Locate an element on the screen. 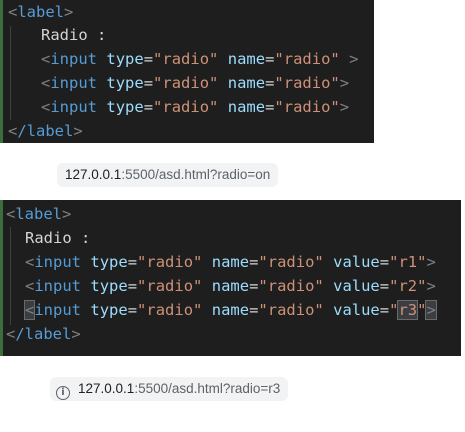 The height and width of the screenshot is (432, 465). address-bar-url-1: 127.0.0.1:5500/asd.html?radio=on is located at coordinates (168, 175).